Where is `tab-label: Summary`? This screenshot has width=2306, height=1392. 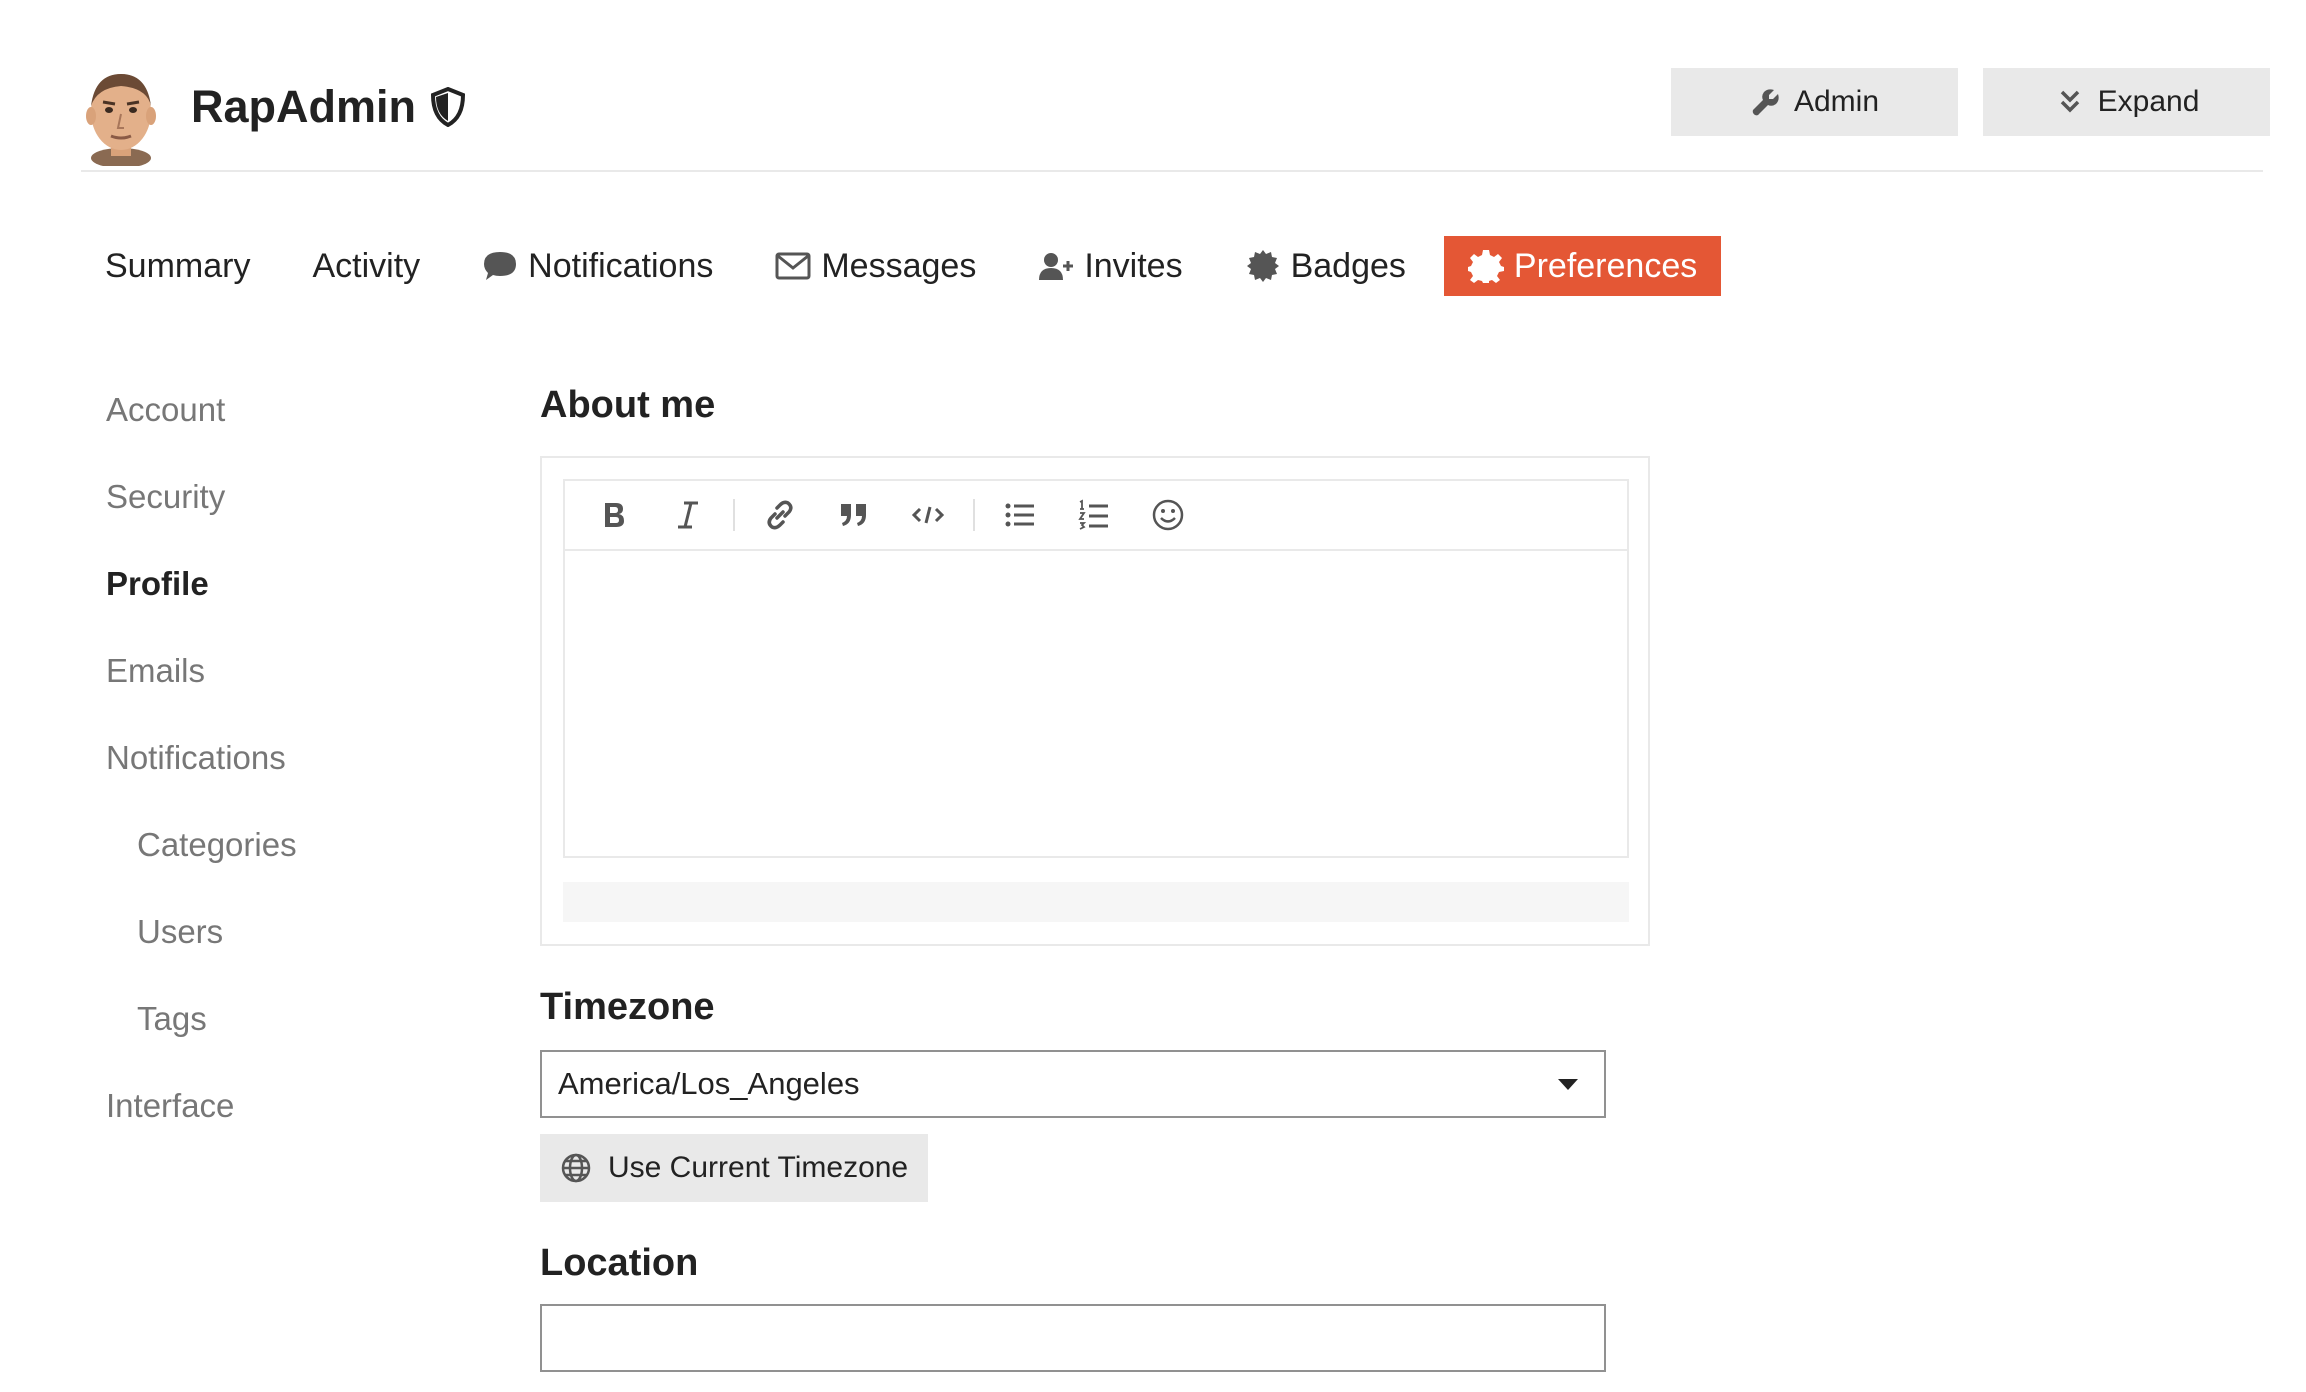 tab-label: Summary is located at coordinates (178, 265).